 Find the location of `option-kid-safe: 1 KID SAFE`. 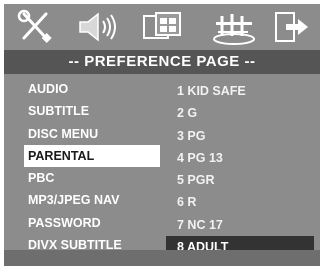

option-kid-safe: 1 KID SAFE is located at coordinates (240, 91).